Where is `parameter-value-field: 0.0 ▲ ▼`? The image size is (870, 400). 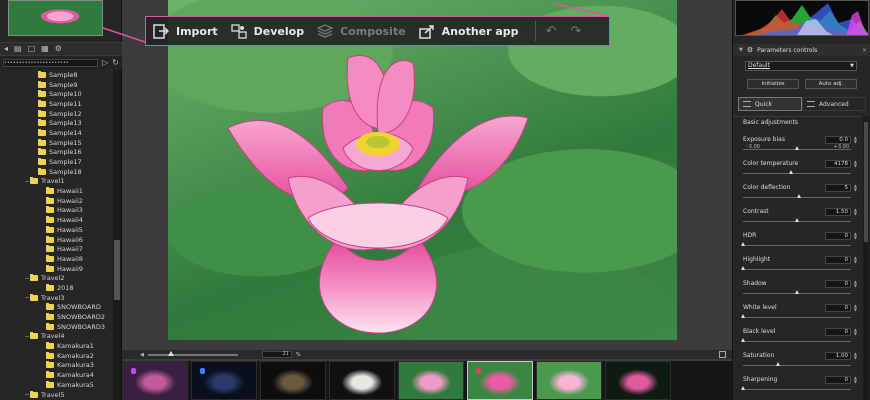
parameter-value-field: 0.0 ▲ ▼ is located at coordinates (841, 140).